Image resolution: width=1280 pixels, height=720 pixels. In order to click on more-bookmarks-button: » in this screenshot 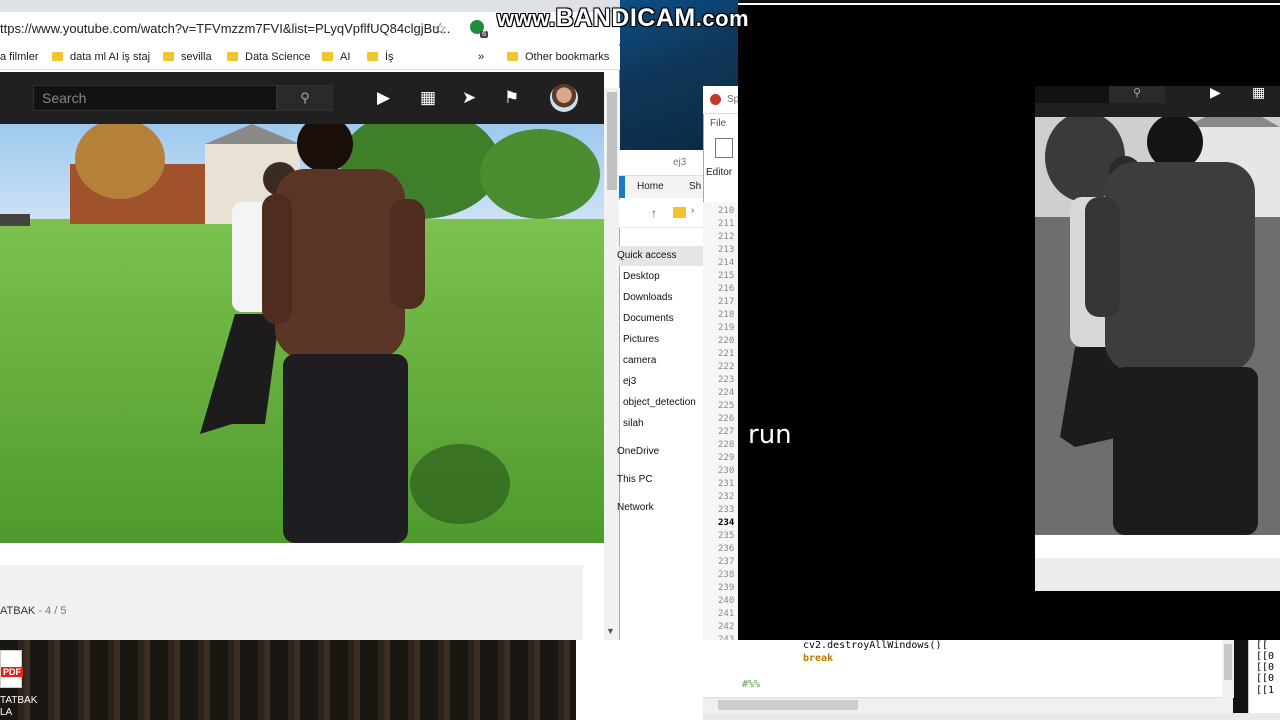, I will do `click(481, 57)`.